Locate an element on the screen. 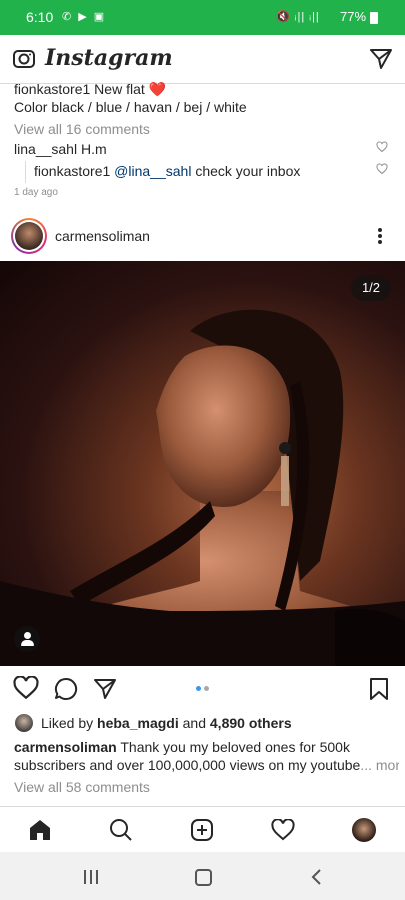  prev-time-ago: 1 day ago is located at coordinates (36, 192).